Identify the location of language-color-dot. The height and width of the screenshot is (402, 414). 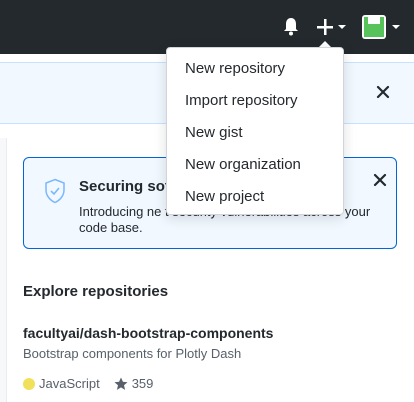
(29, 383).